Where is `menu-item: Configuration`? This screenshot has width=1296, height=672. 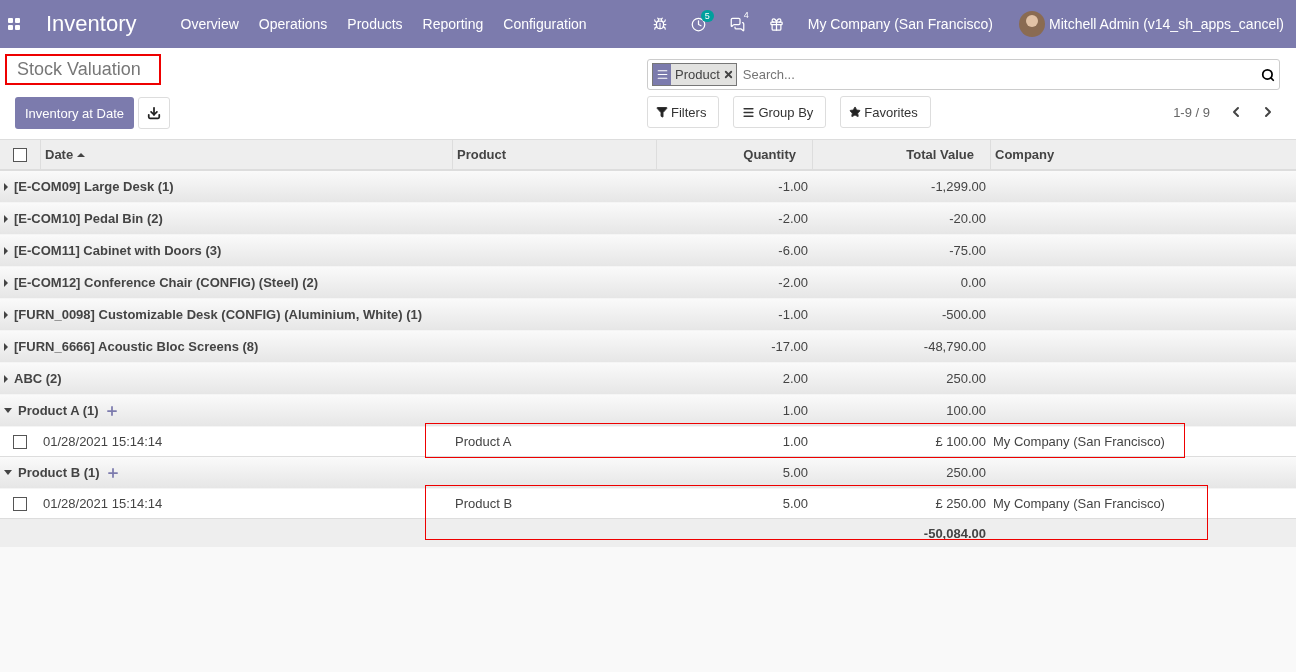 menu-item: Configuration is located at coordinates (545, 24).